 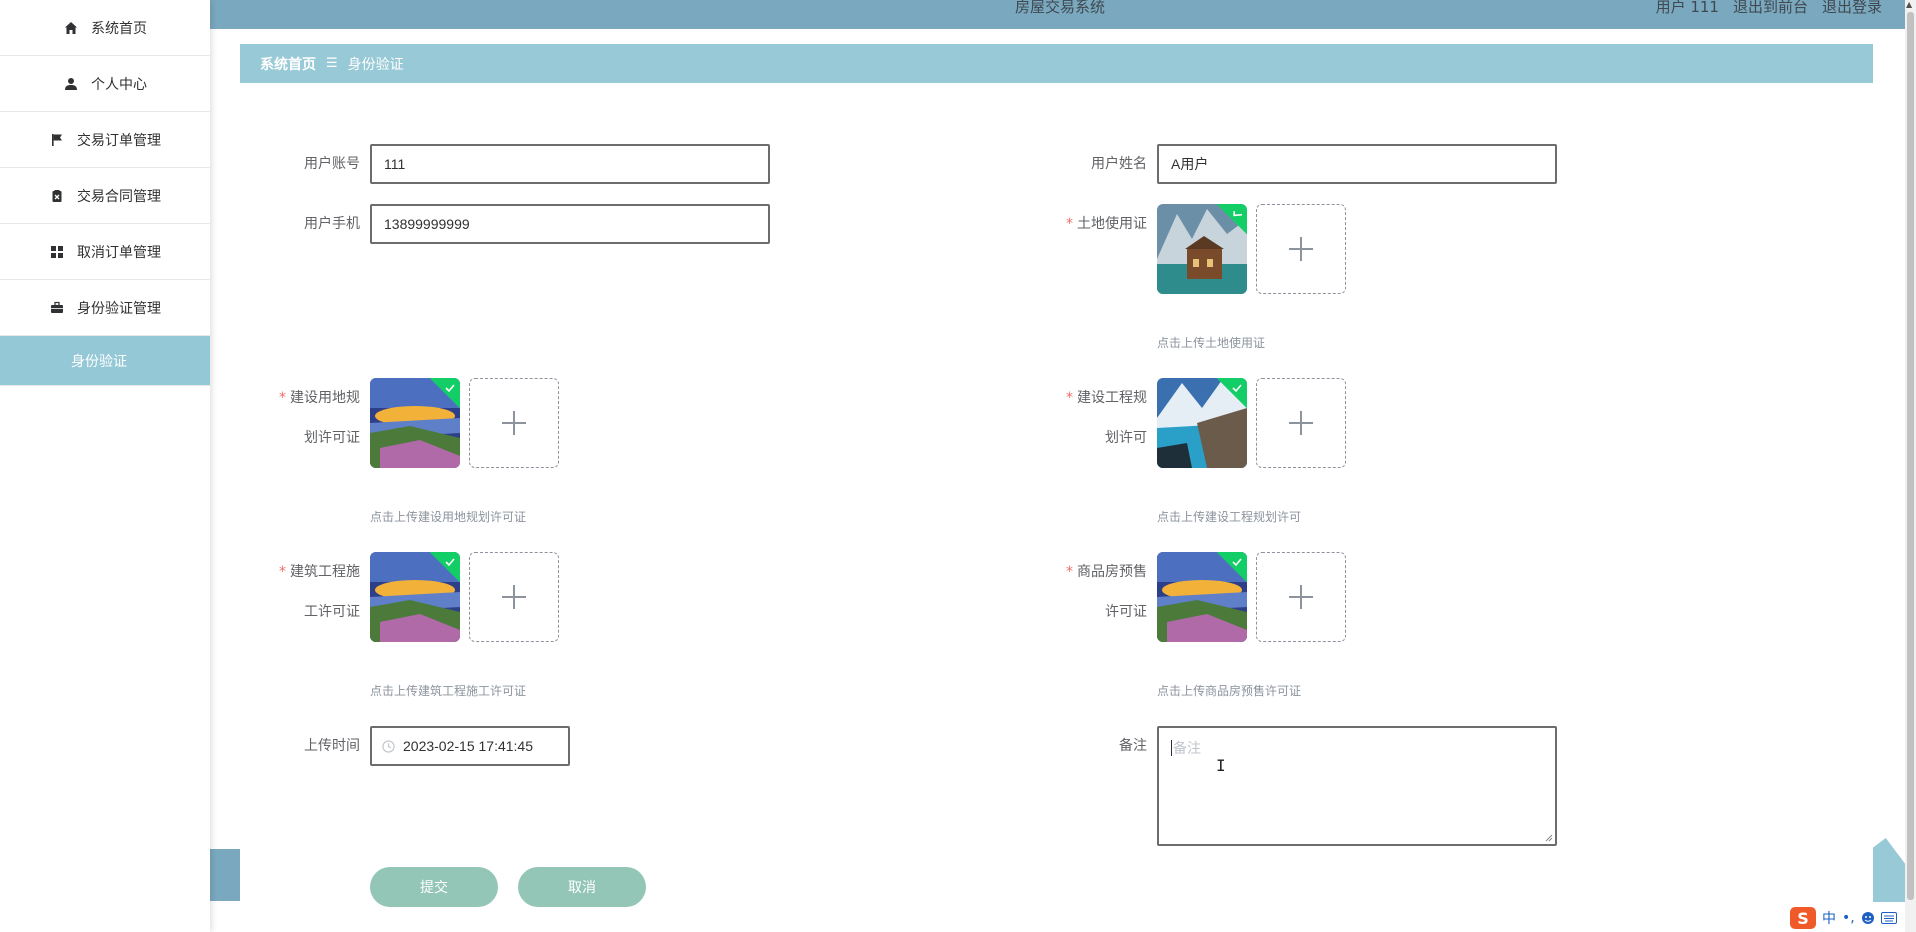 I want to click on upload-time-value: 2023-02-15 17:41:45, so click(x=468, y=746).